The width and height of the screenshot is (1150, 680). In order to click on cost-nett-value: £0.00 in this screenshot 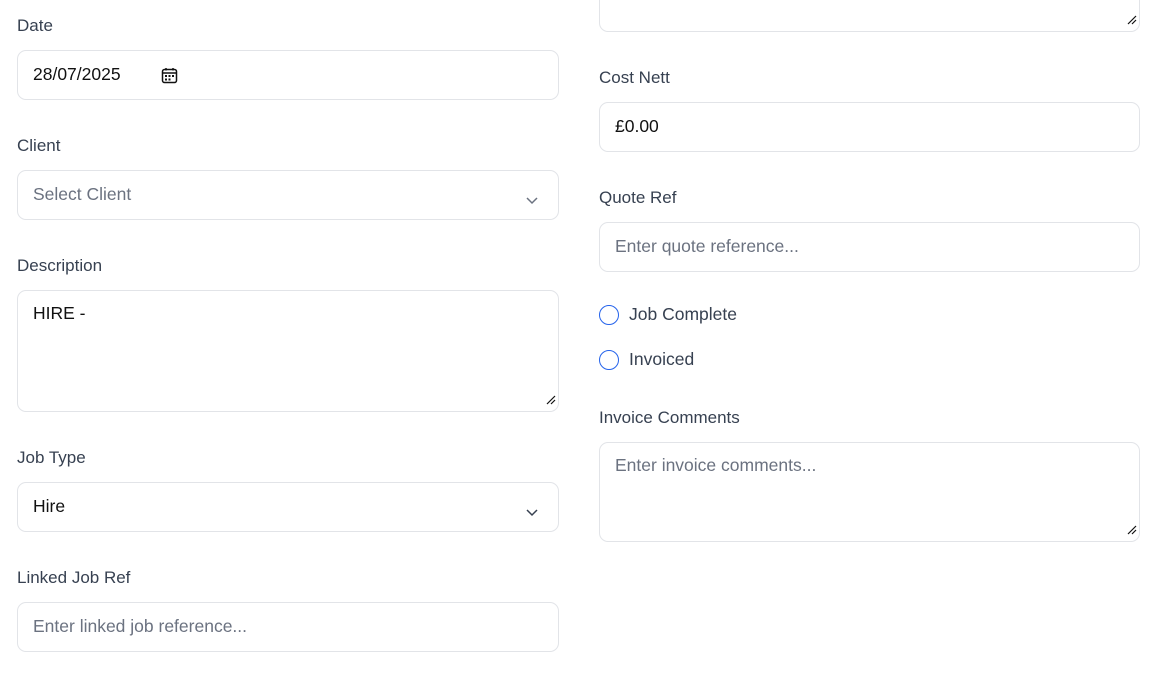, I will do `click(637, 126)`.